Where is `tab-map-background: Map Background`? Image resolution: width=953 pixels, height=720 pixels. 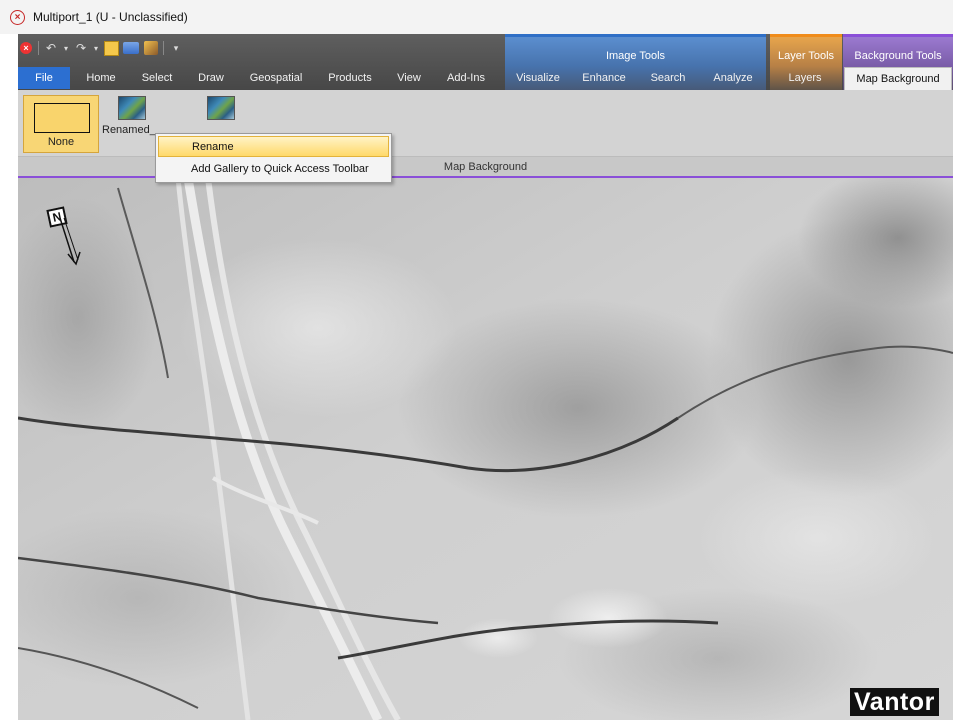 tab-map-background: Map Background is located at coordinates (898, 79).